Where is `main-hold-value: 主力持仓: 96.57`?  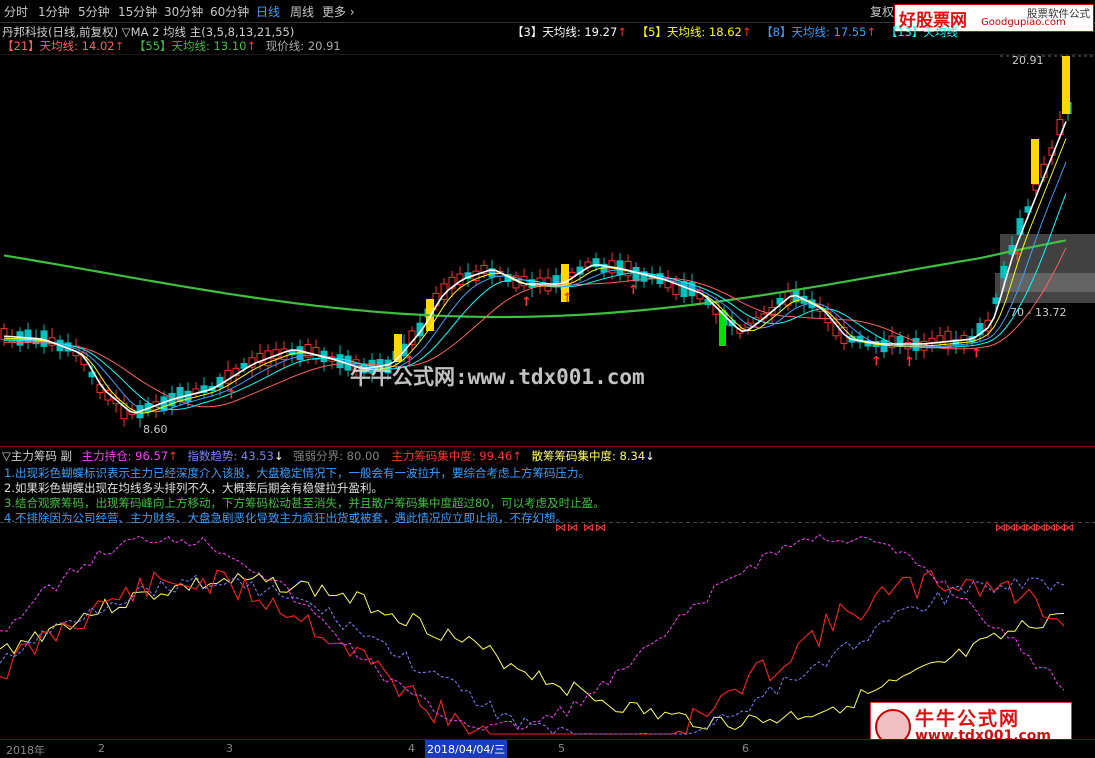 main-hold-value: 主力持仓: 96.57 is located at coordinates (125, 456).